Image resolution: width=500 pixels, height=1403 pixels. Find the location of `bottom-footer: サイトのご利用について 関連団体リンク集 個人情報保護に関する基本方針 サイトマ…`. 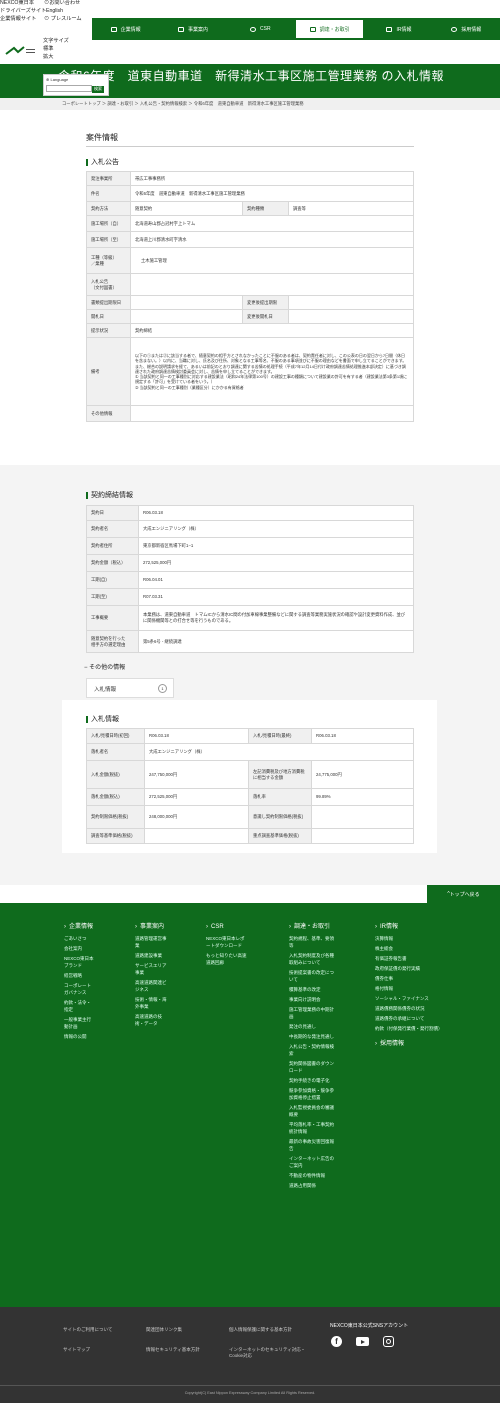

bottom-footer: サイトのご利用について 関連団体リンク集 個人情報保護に関する基本方針 サイトマ… is located at coordinates (250, 1355).